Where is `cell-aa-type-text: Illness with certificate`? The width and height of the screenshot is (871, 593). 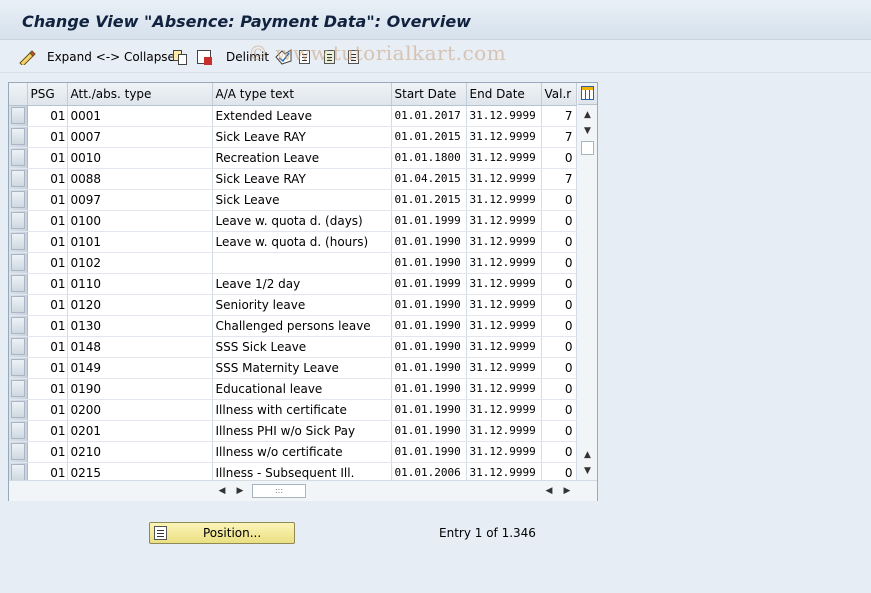
cell-aa-type-text: Illness with certificate is located at coordinates (302, 410).